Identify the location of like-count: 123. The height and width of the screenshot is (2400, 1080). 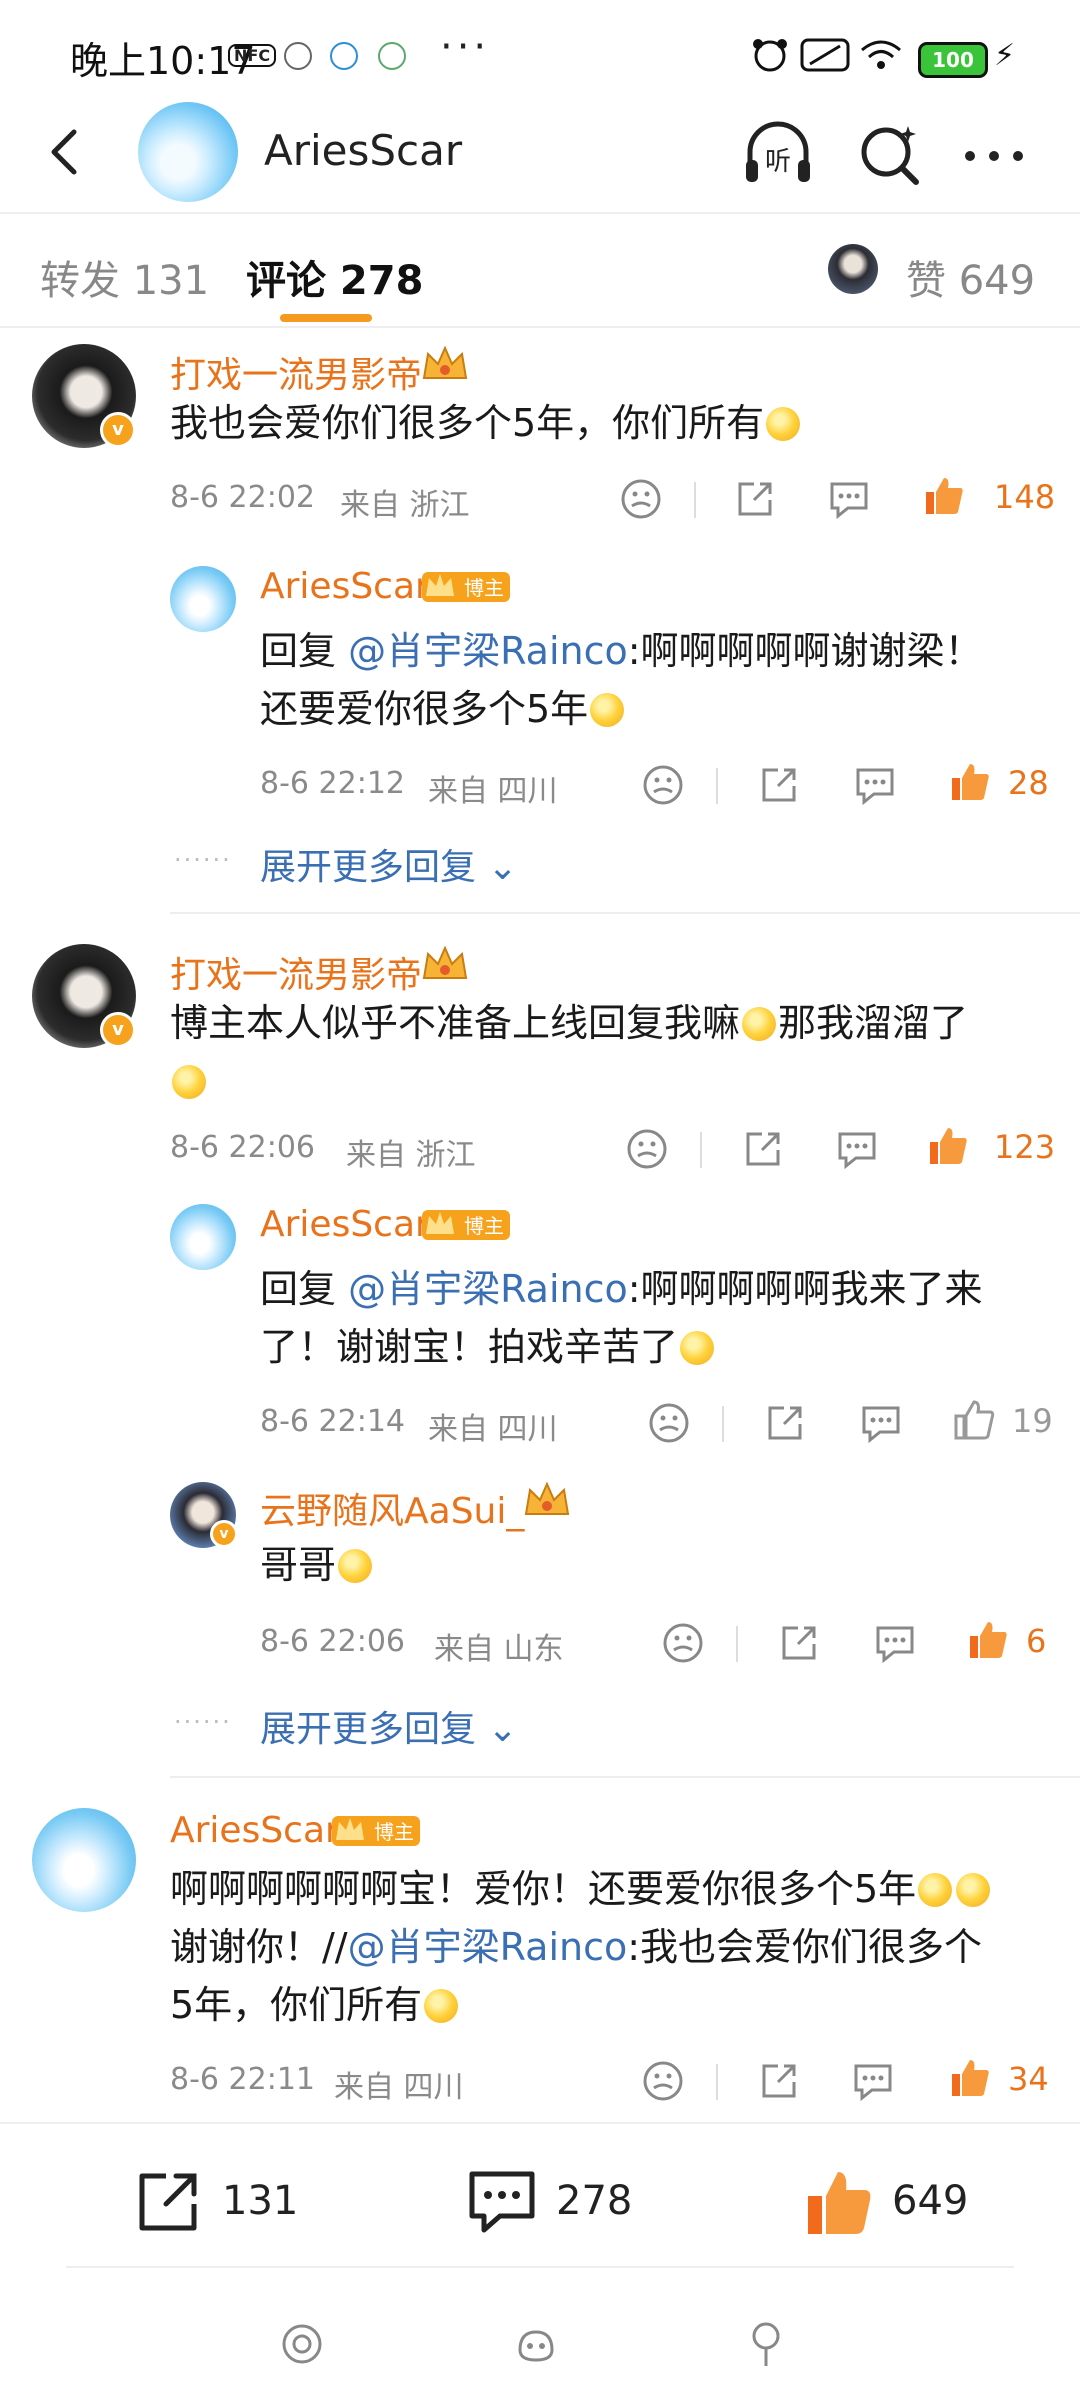
(1025, 1147).